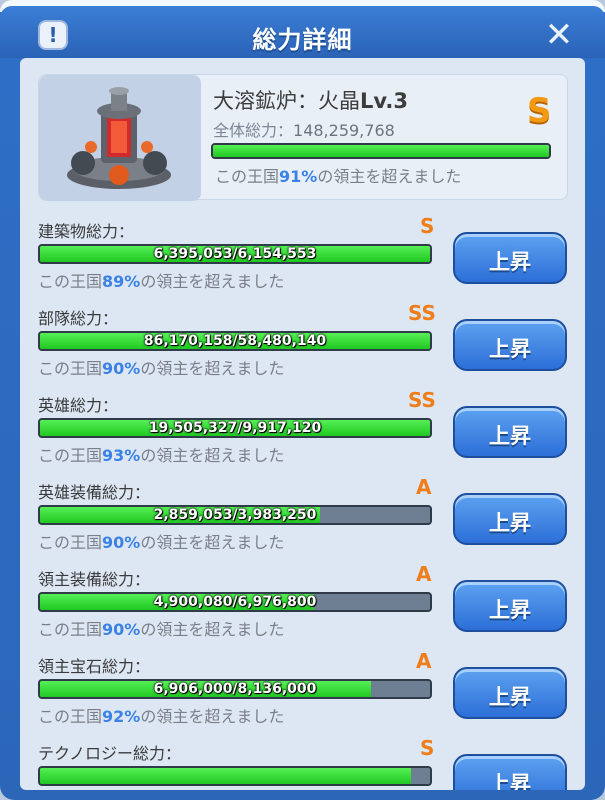  What do you see at coordinates (225, 776) in the screenshot?
I see `stat-progress-fill` at bounding box center [225, 776].